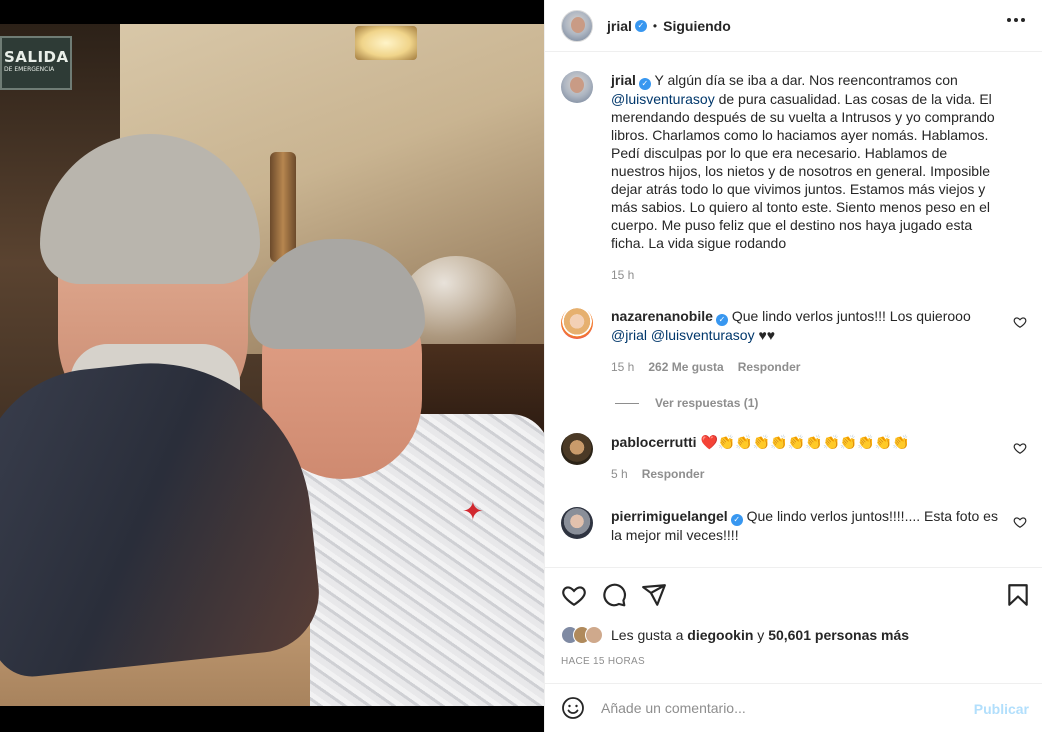 The width and height of the screenshot is (1042, 732). What do you see at coordinates (283, 207) in the screenshot?
I see `photo-pole` at bounding box center [283, 207].